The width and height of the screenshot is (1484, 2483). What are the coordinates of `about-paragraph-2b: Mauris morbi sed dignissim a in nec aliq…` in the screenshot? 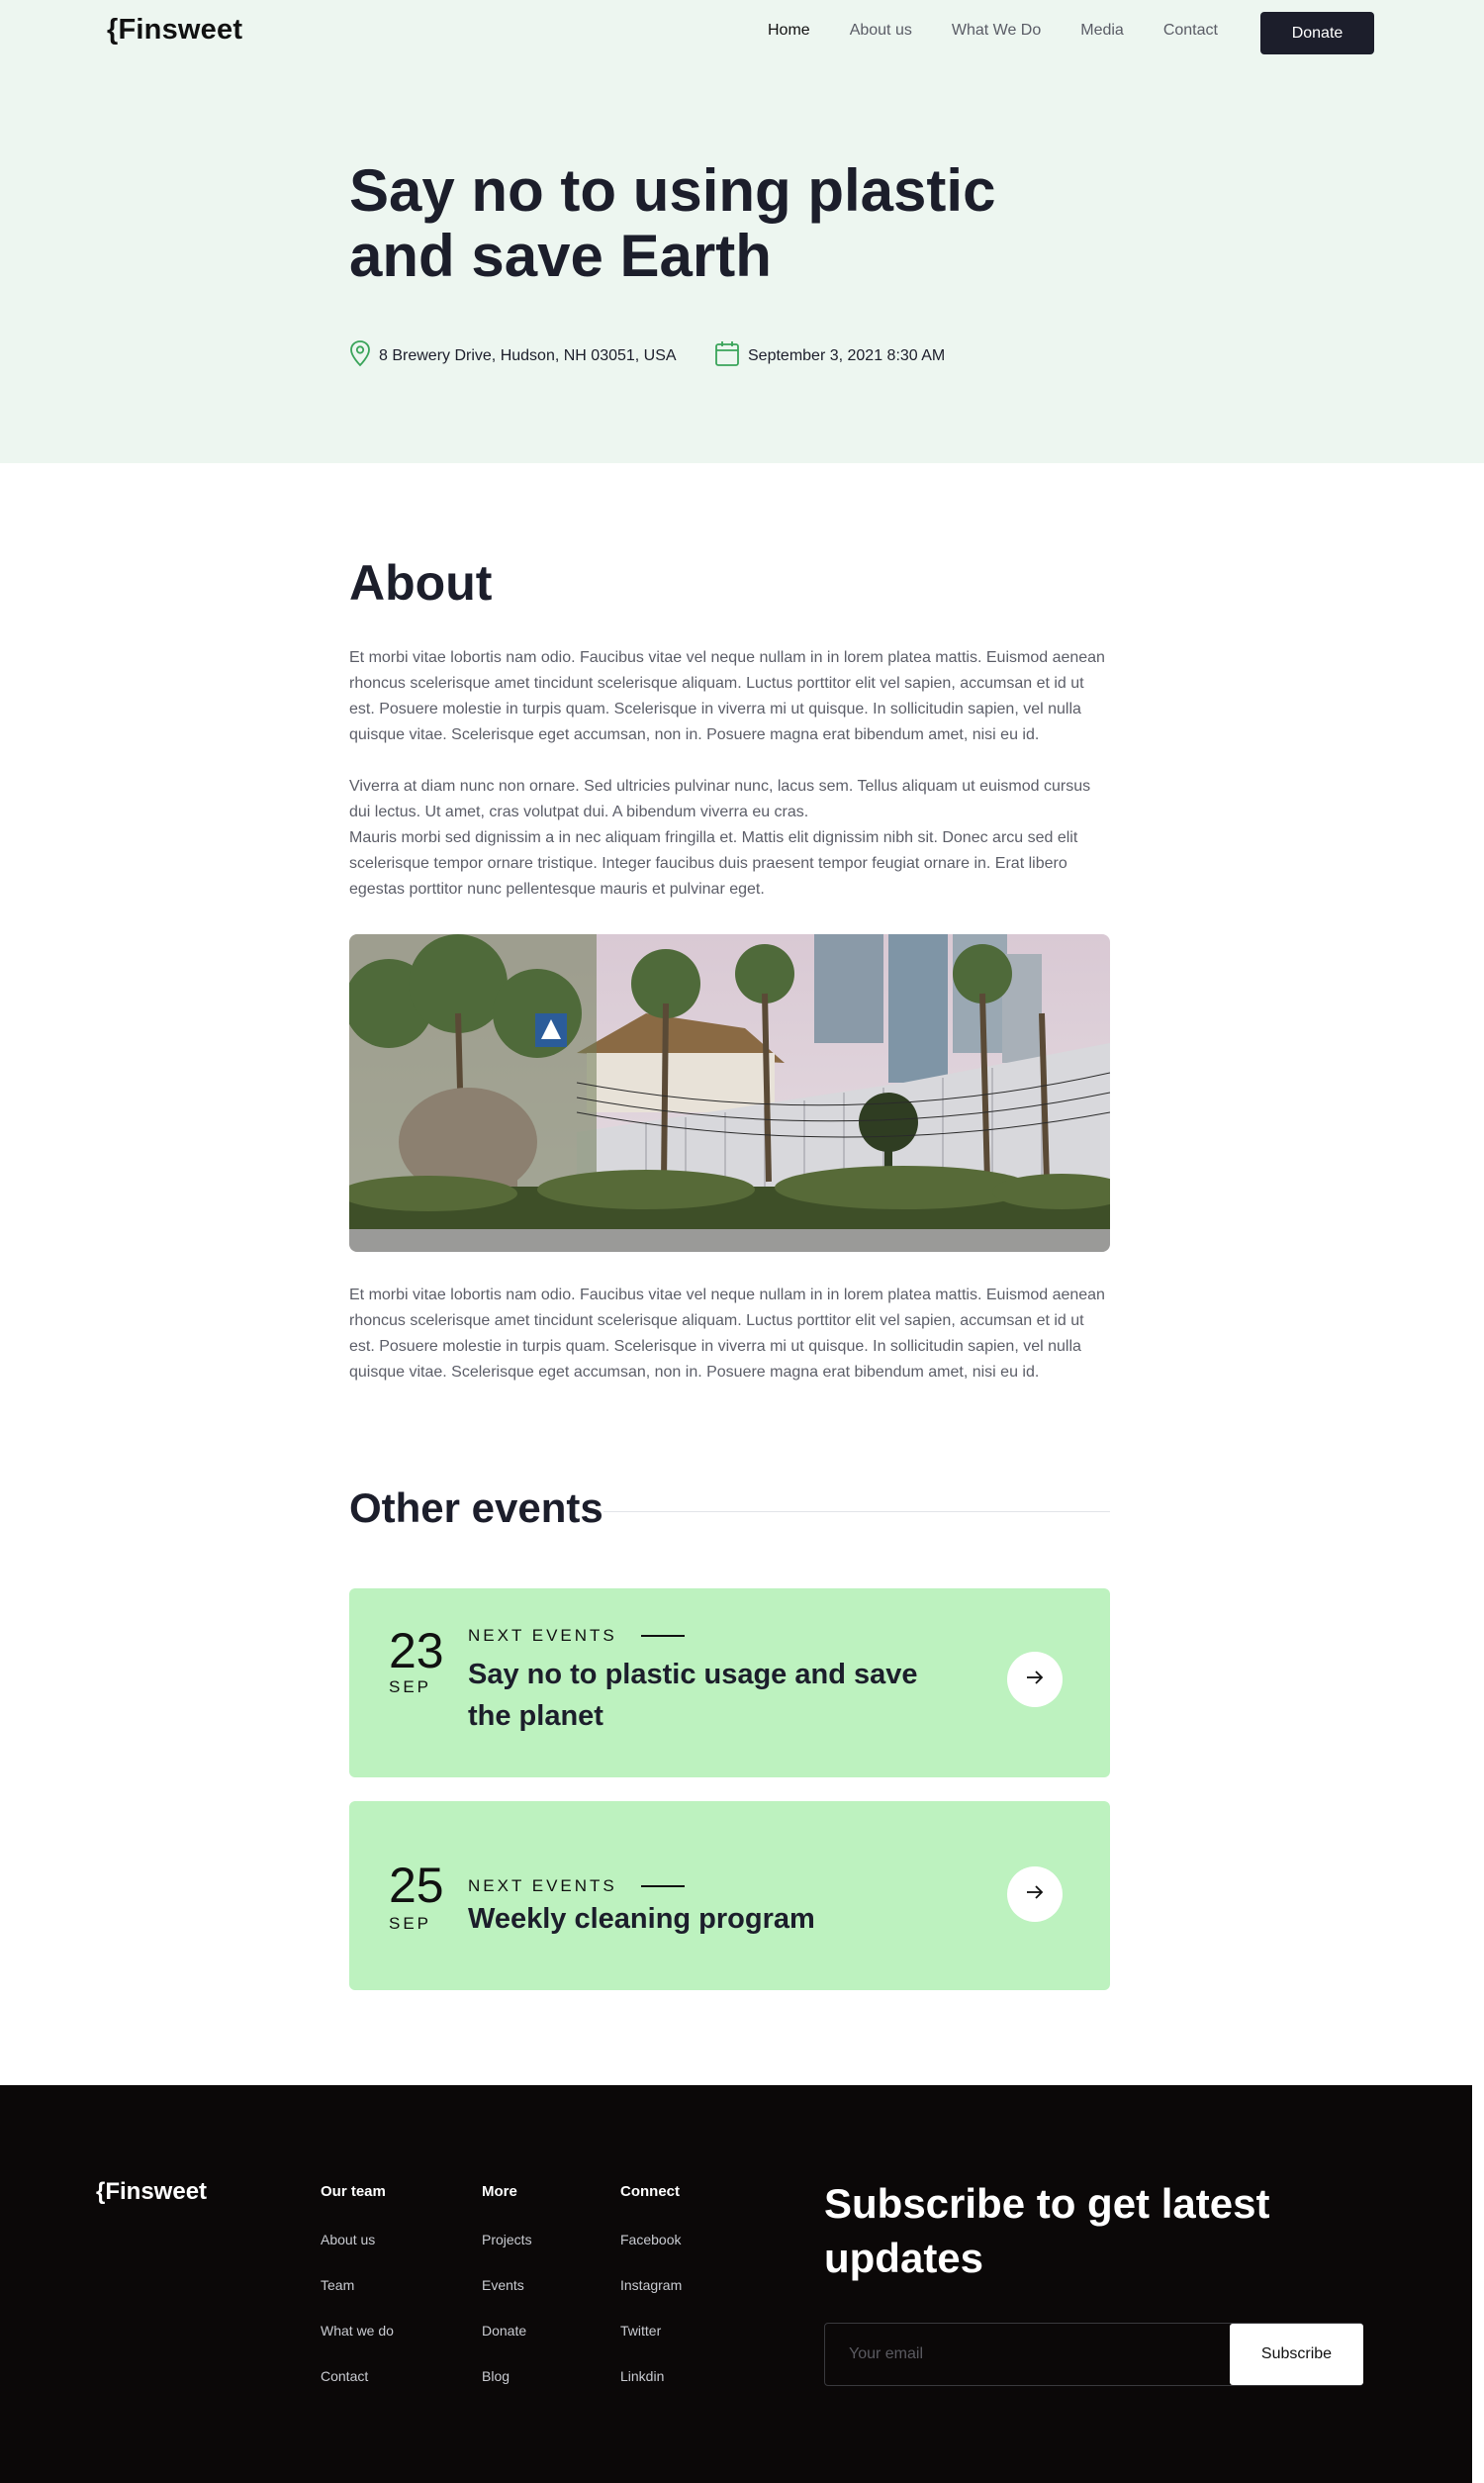 It's located at (713, 863).